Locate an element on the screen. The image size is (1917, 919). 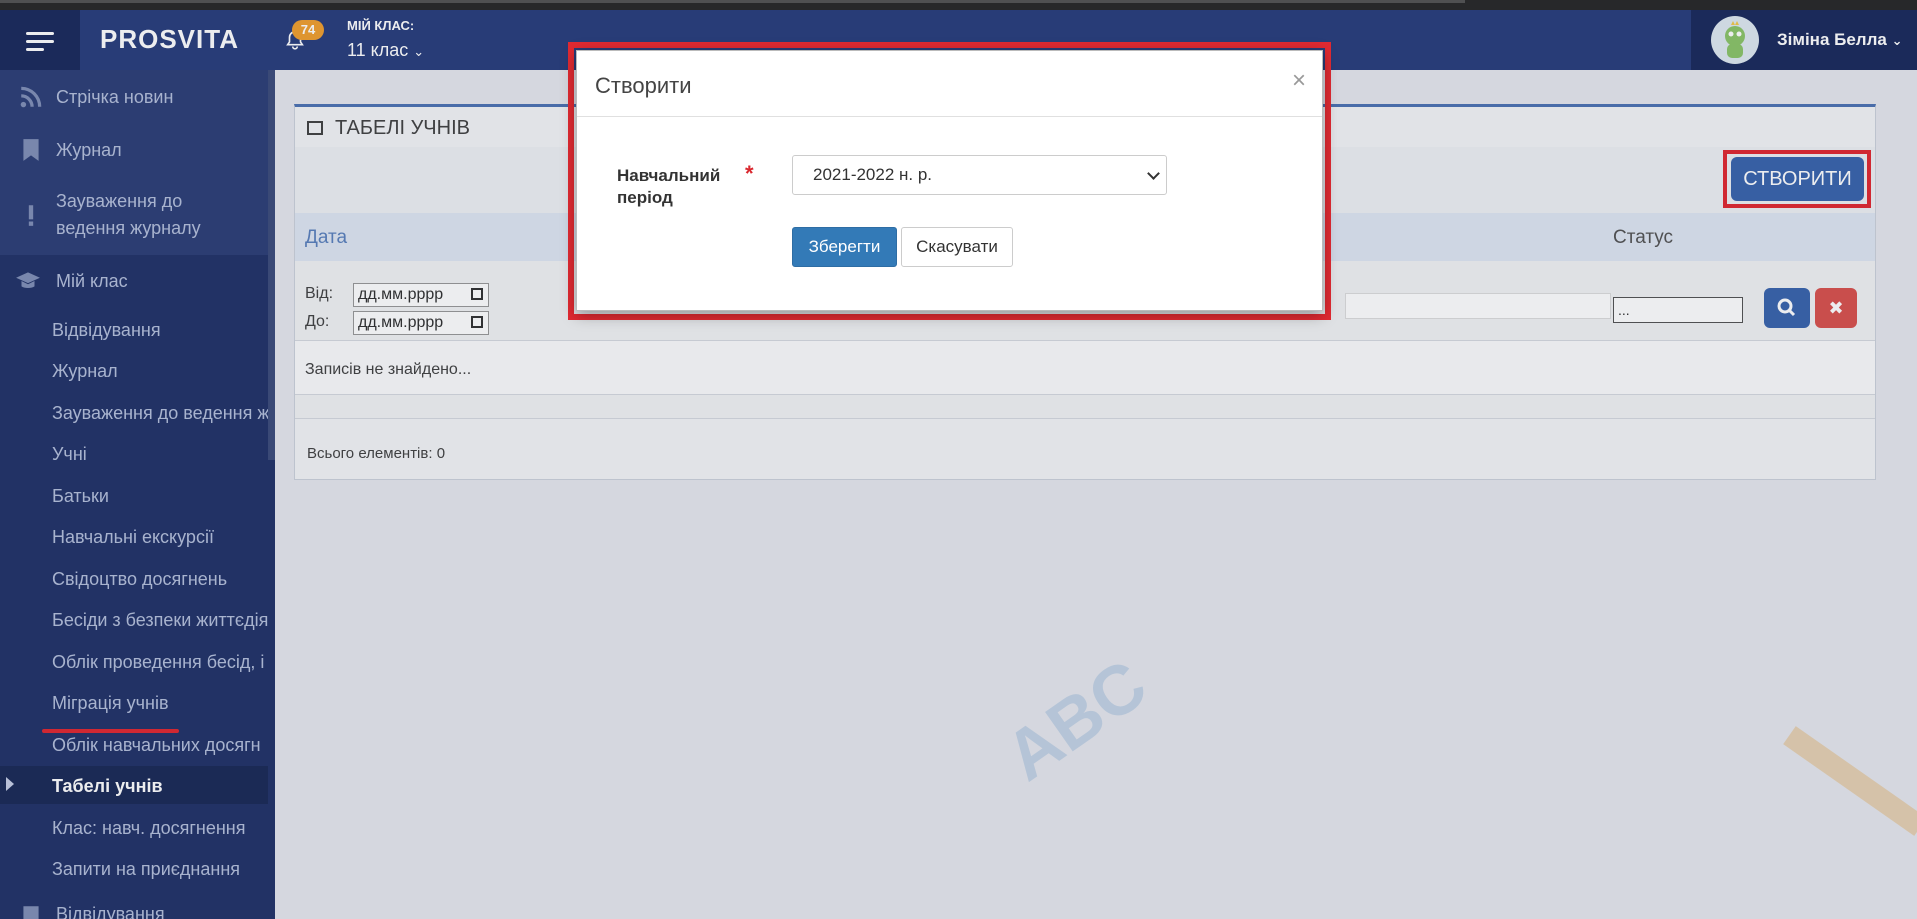
period-select-value: 2021-2022 н. р. is located at coordinates (873, 174).